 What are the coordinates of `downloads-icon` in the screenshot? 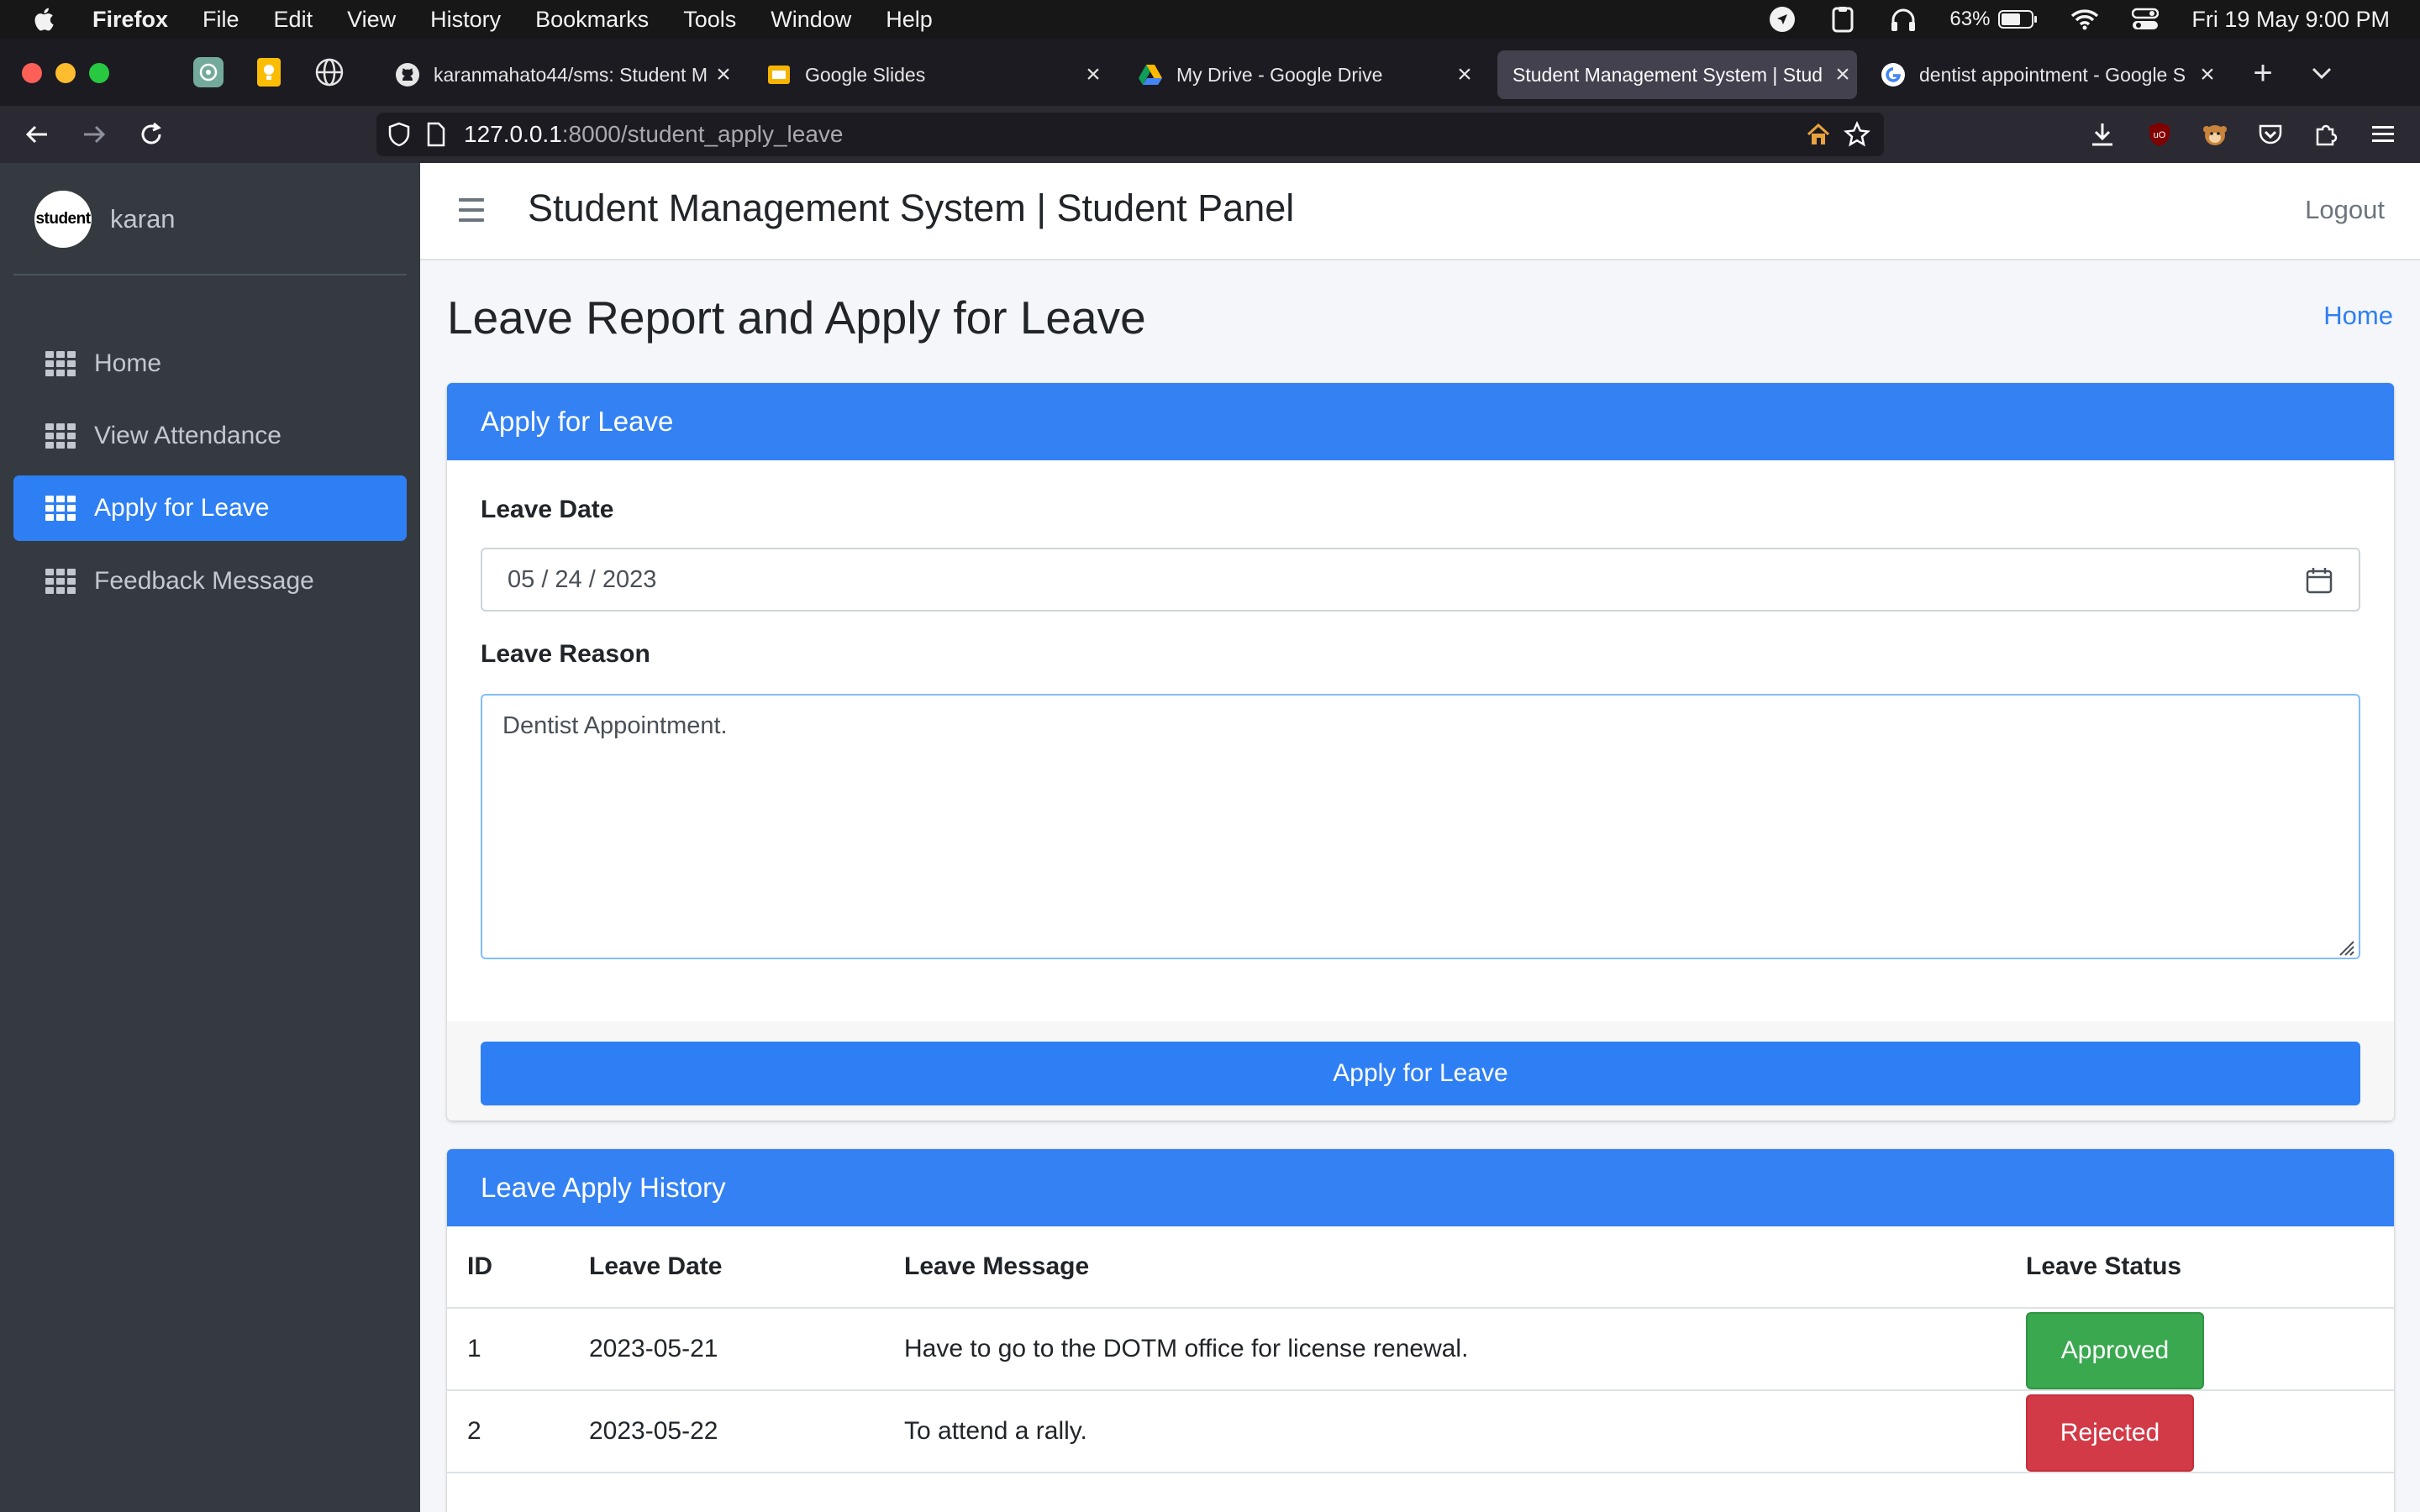 It's located at (2102, 134).